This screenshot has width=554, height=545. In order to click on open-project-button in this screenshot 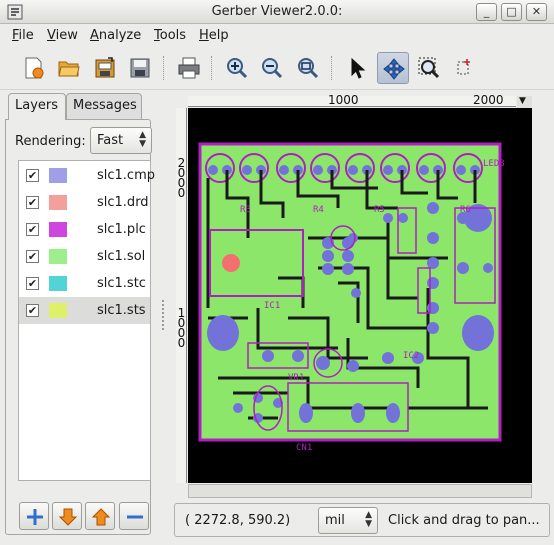, I will do `click(105, 68)`.